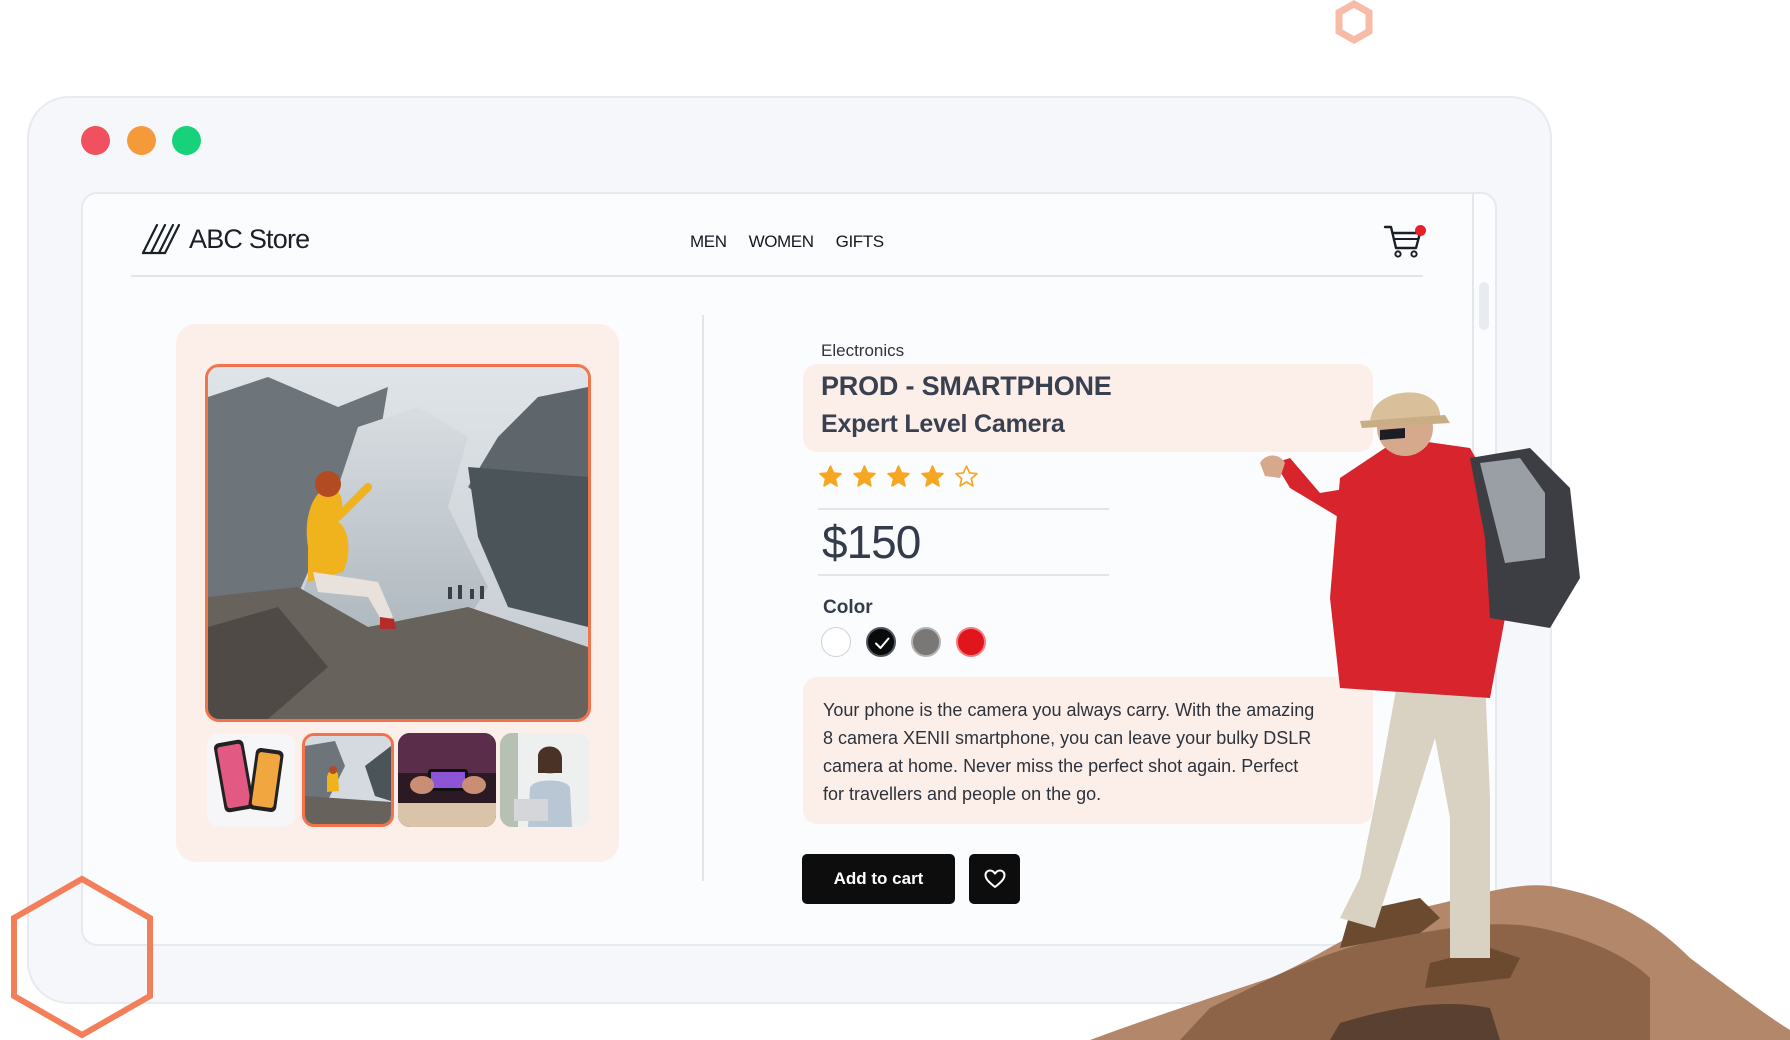 This screenshot has height=1040, width=1790. What do you see at coordinates (878, 879) in the screenshot?
I see `add-to-cart-button: Add to cart` at bounding box center [878, 879].